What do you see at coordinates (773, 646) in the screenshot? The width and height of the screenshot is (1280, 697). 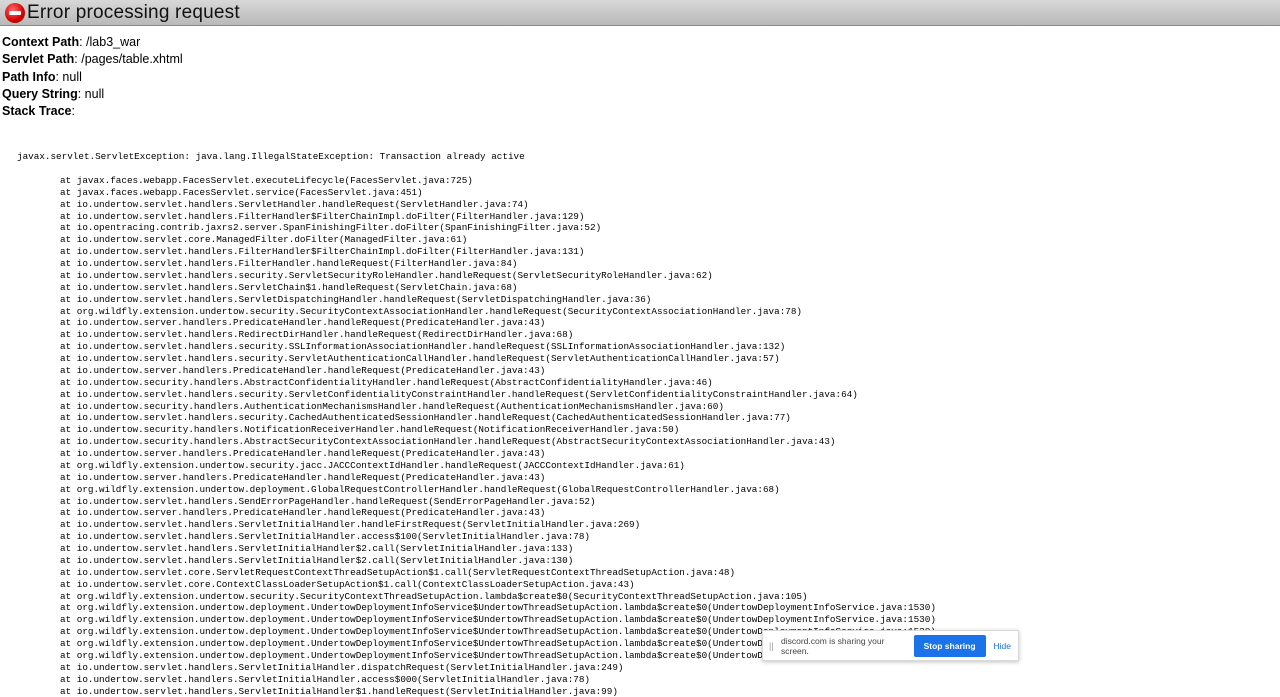 I see `drag-handle-icon: ||` at bounding box center [773, 646].